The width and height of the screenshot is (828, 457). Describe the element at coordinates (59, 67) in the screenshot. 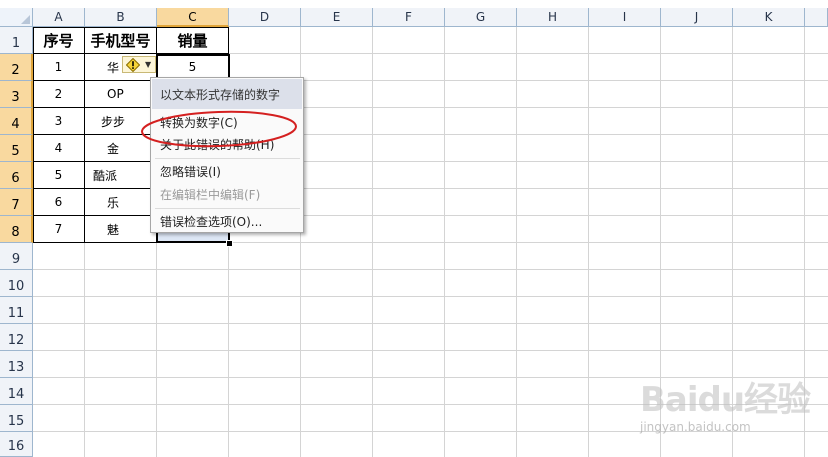

I see `cell-index: 1` at that location.